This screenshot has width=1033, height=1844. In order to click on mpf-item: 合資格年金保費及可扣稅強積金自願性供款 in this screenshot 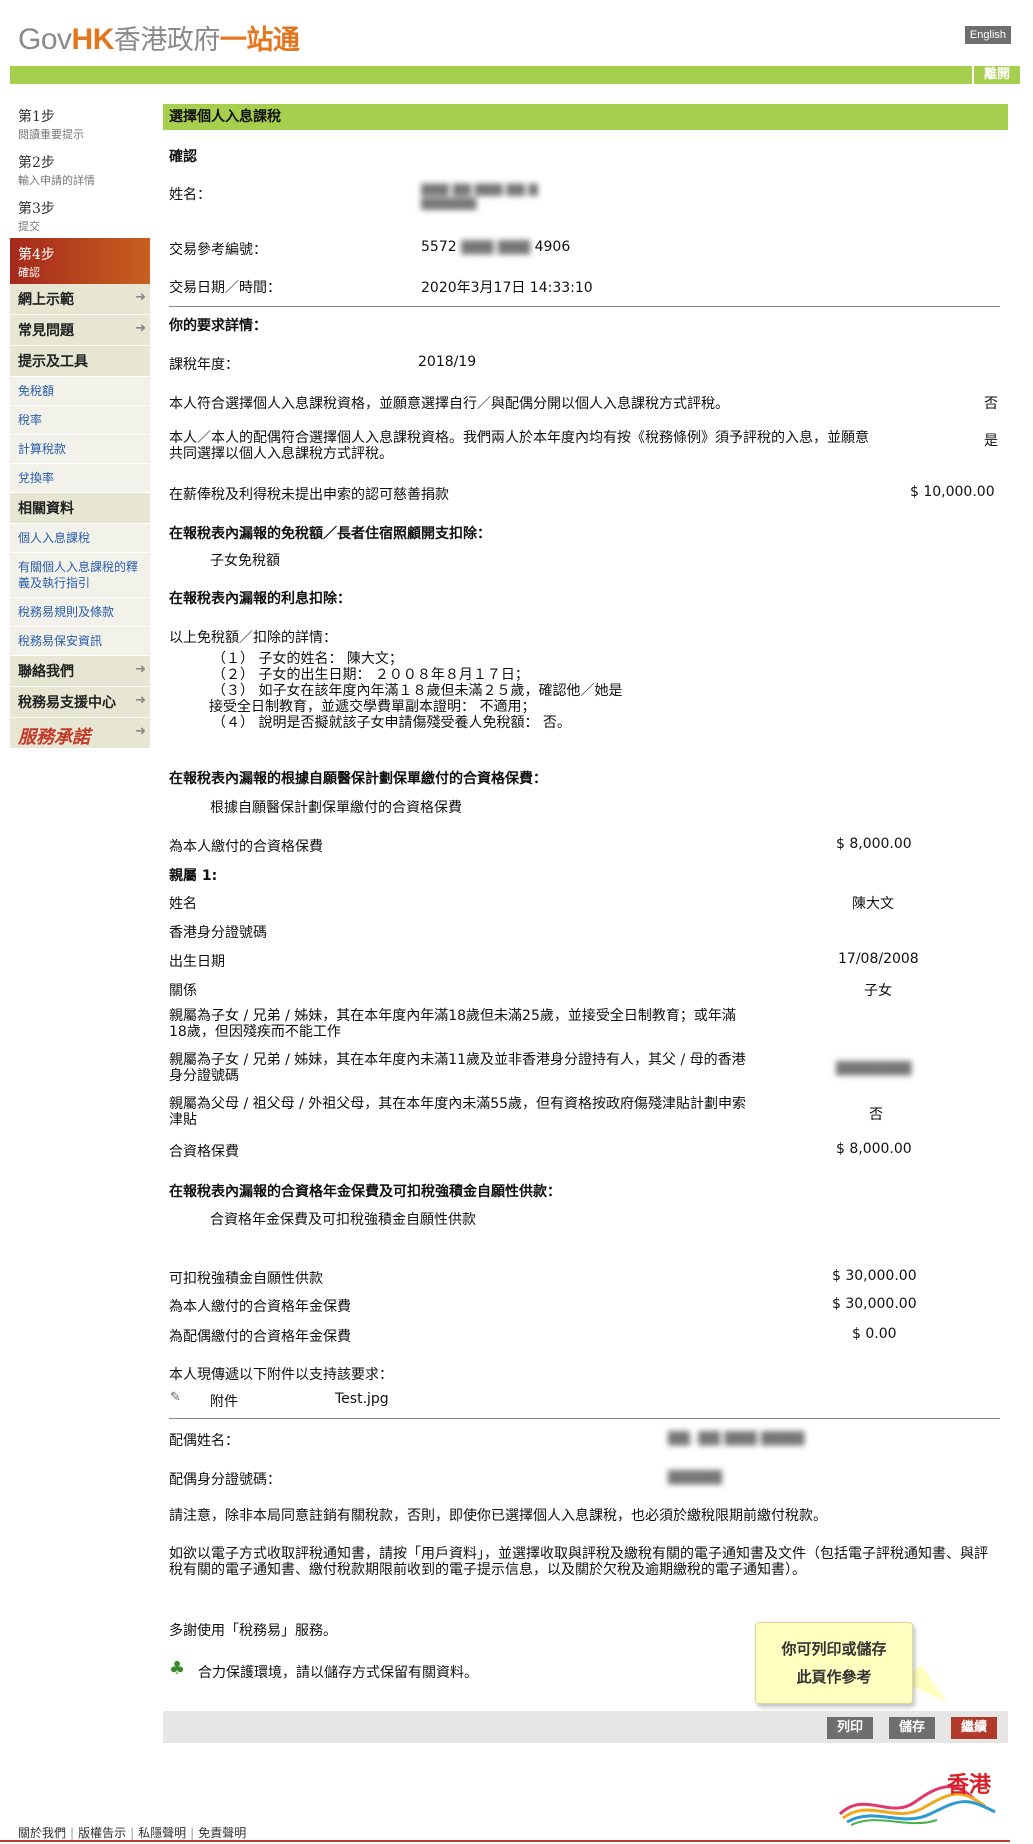, I will do `click(343, 1220)`.